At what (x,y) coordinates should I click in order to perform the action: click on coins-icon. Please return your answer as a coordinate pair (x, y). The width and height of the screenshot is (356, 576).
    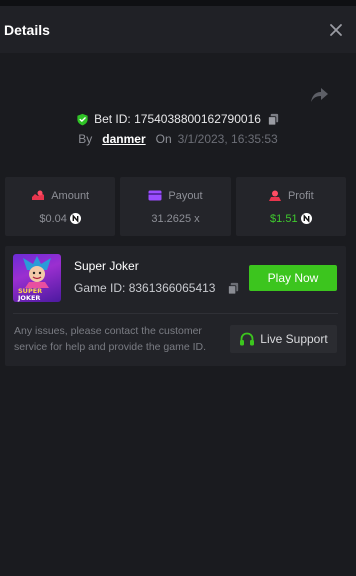
    Looking at the image, I should click on (38, 195).